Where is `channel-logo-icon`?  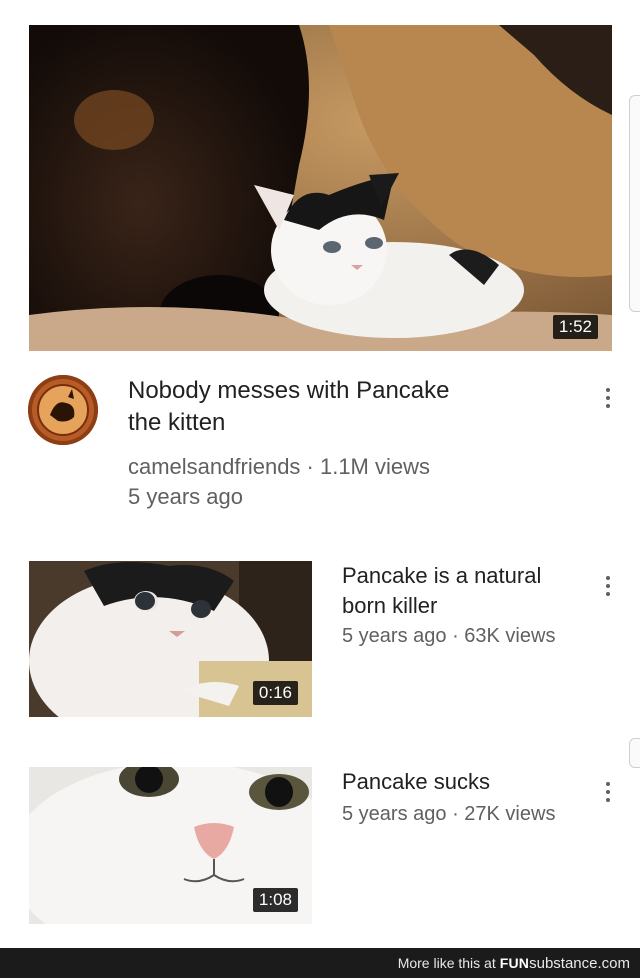
channel-logo-icon is located at coordinates (63, 410).